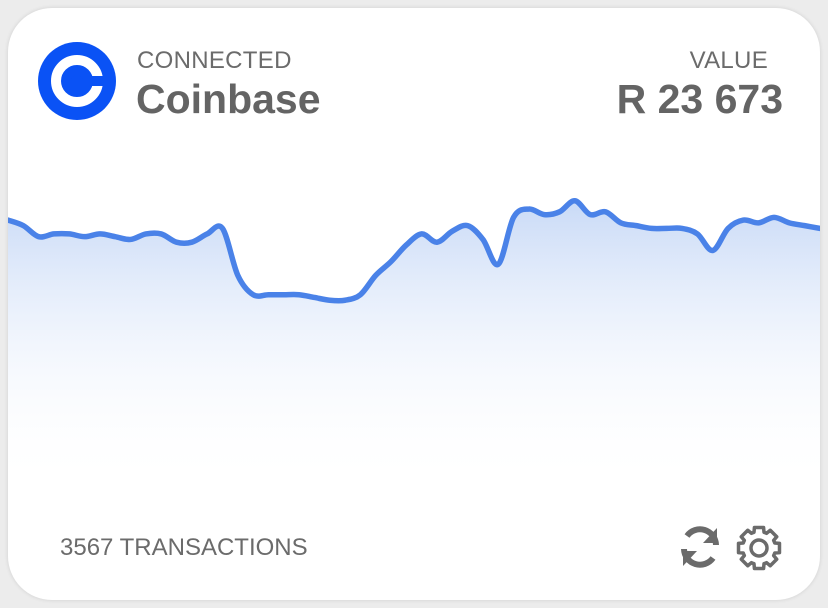  I want to click on exchange-name: Coinbase, so click(228, 99).